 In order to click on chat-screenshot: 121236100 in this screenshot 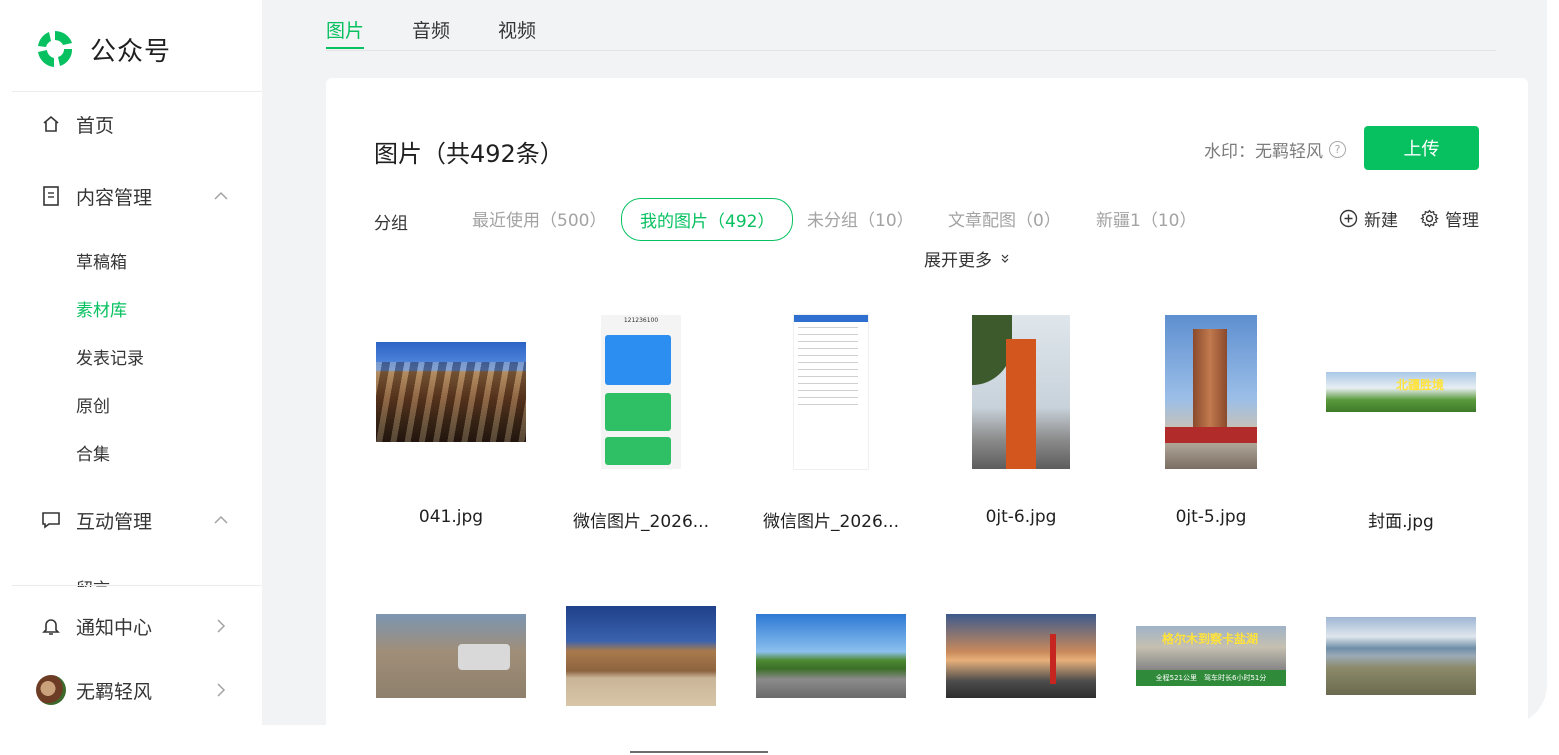, I will do `click(641, 391)`.